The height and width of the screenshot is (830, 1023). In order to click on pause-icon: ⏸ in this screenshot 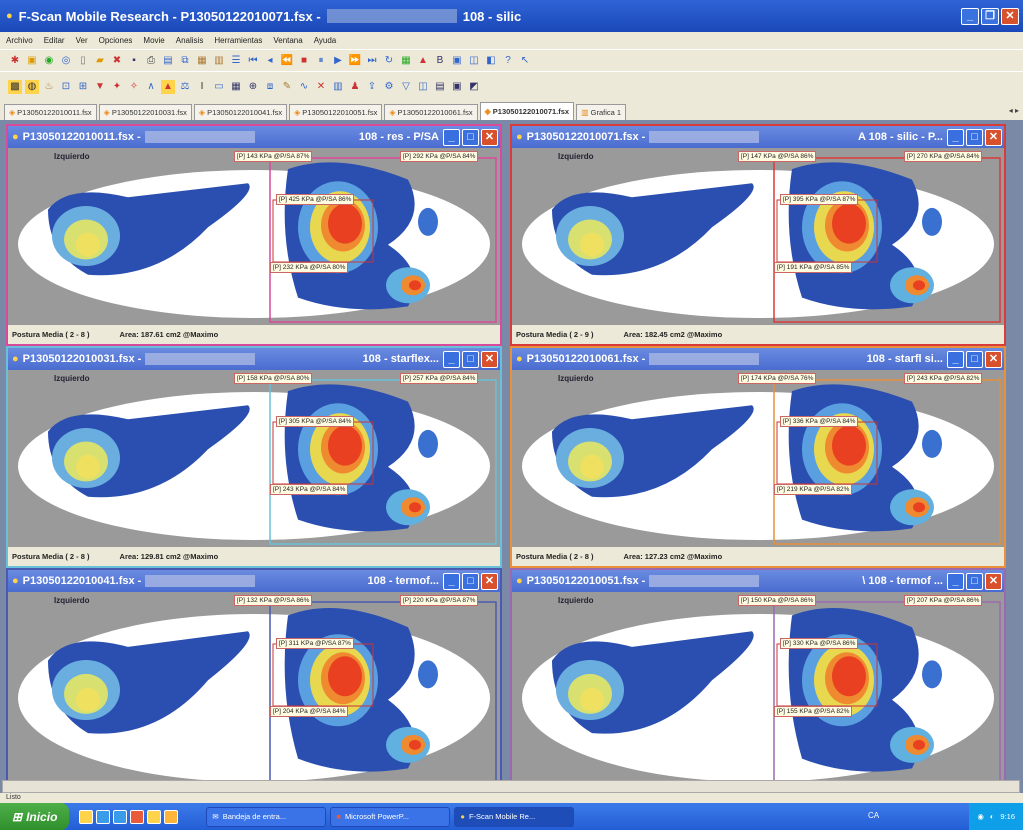, I will do `click(321, 61)`.